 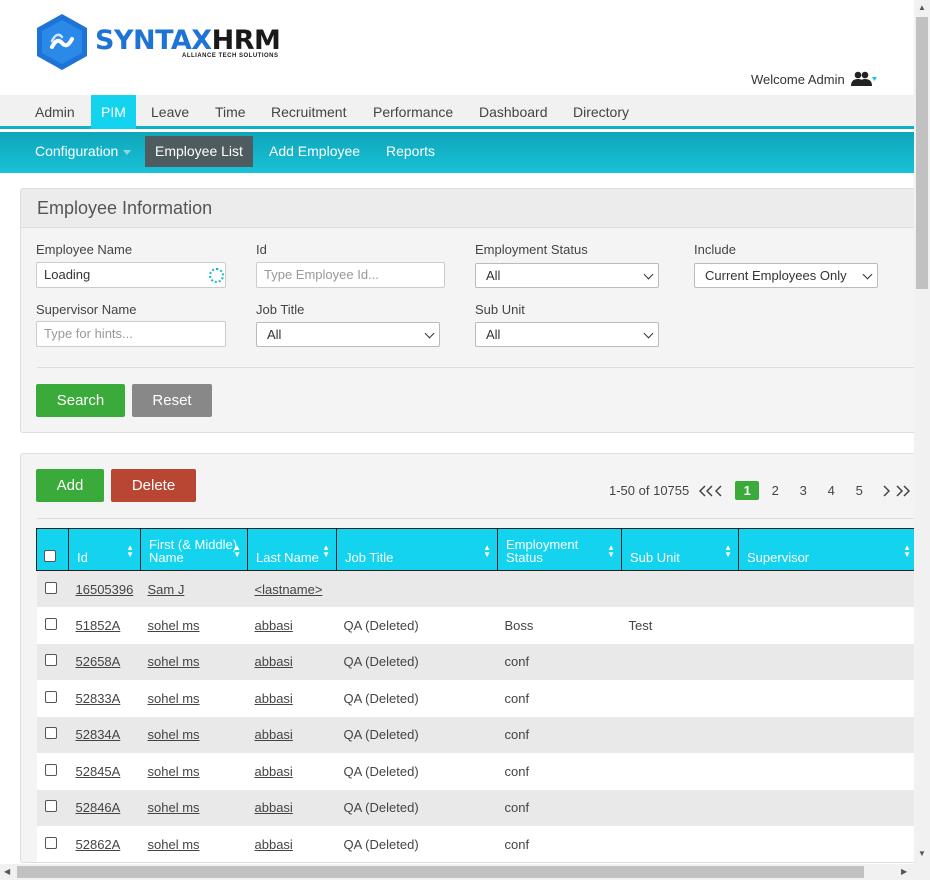 I want to click on subnav-add-employee: Add Employee, so click(x=314, y=151).